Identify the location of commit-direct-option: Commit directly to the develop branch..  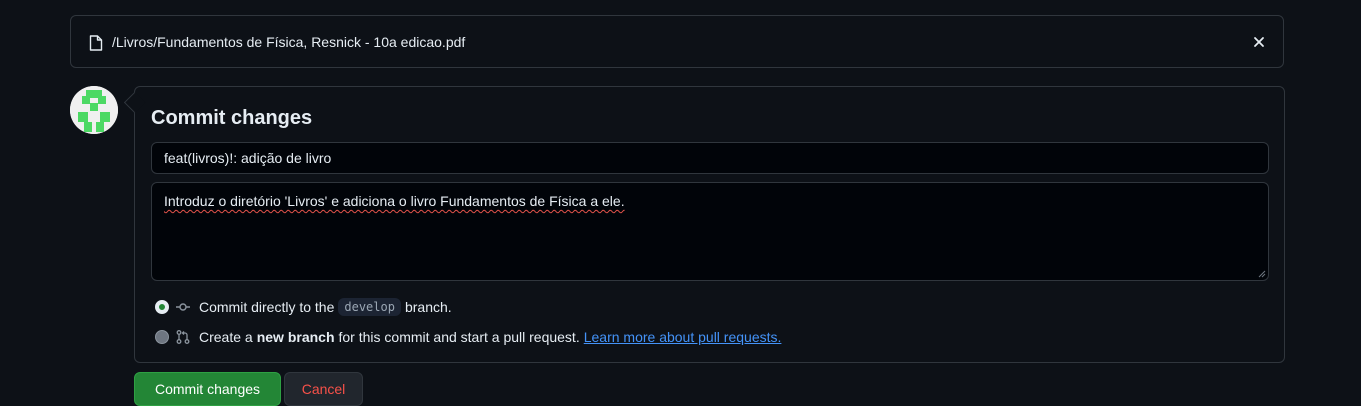
(303, 307).